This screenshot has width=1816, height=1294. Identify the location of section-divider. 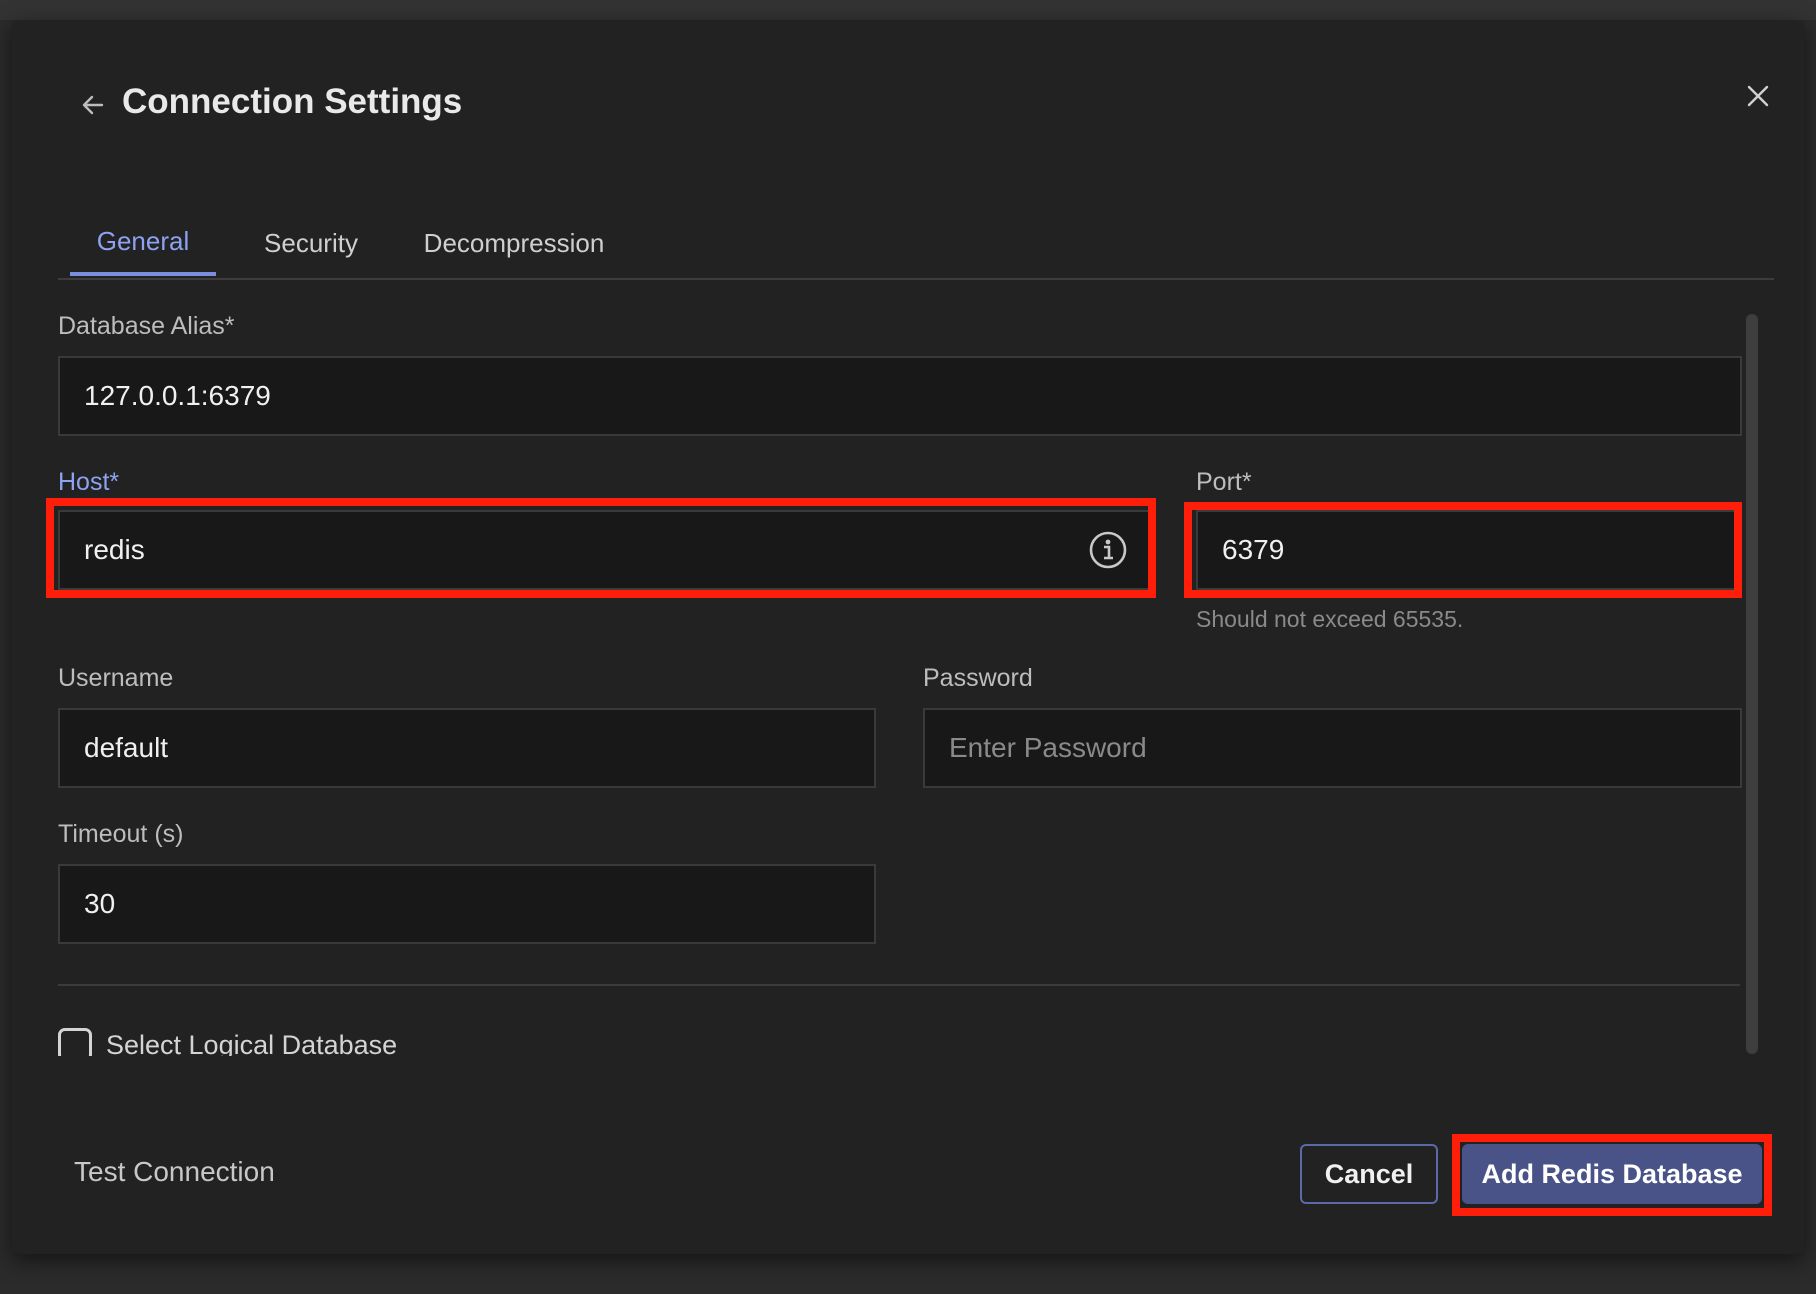
(899, 985).